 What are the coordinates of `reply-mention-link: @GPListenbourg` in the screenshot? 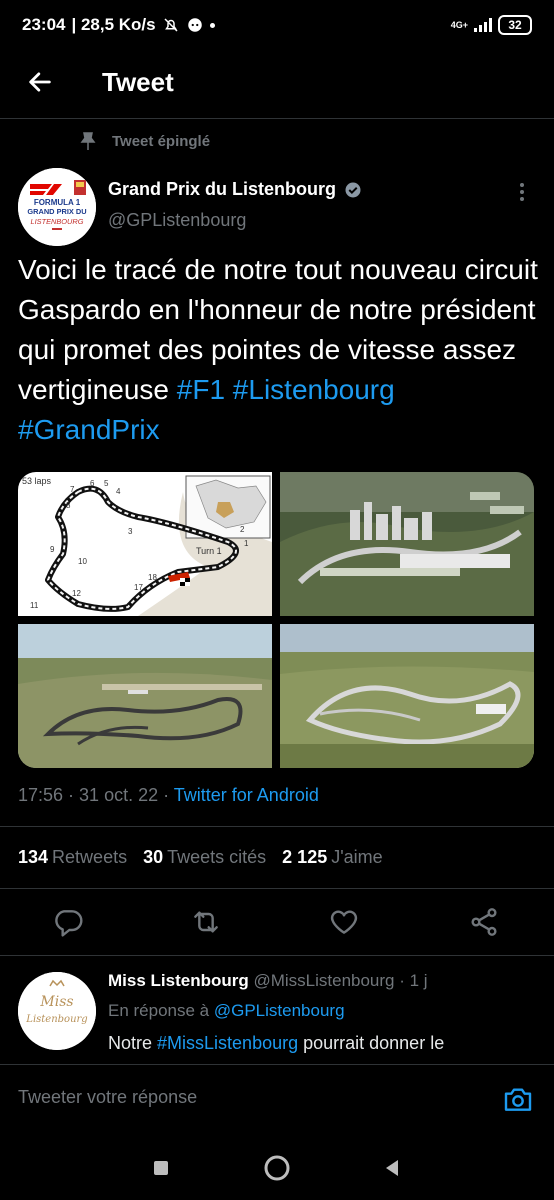 It's located at (279, 1010).